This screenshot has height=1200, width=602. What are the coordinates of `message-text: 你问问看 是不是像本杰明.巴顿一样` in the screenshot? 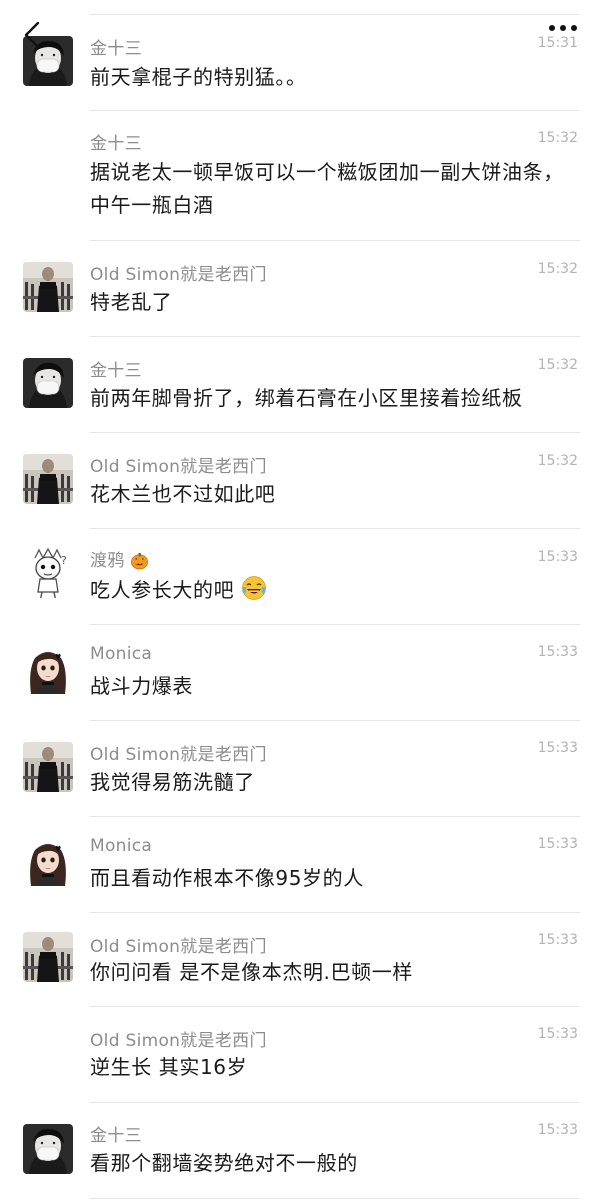 It's located at (335, 972).